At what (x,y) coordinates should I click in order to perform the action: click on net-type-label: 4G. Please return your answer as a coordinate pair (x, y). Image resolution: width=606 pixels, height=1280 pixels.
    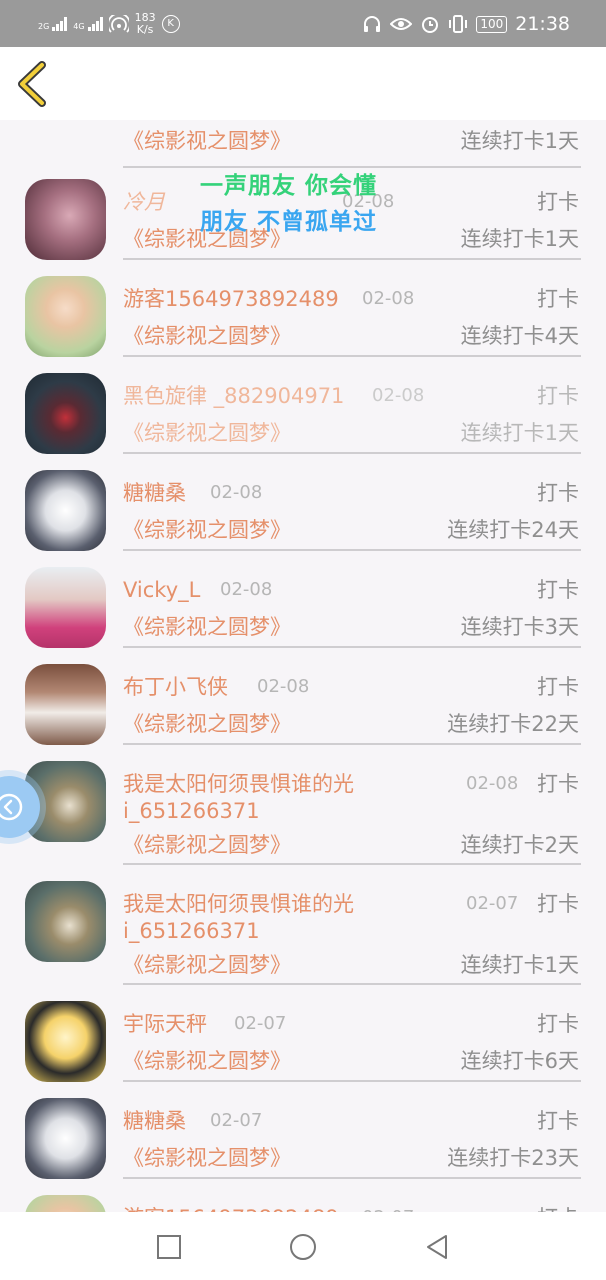
    Looking at the image, I should click on (79, 26).